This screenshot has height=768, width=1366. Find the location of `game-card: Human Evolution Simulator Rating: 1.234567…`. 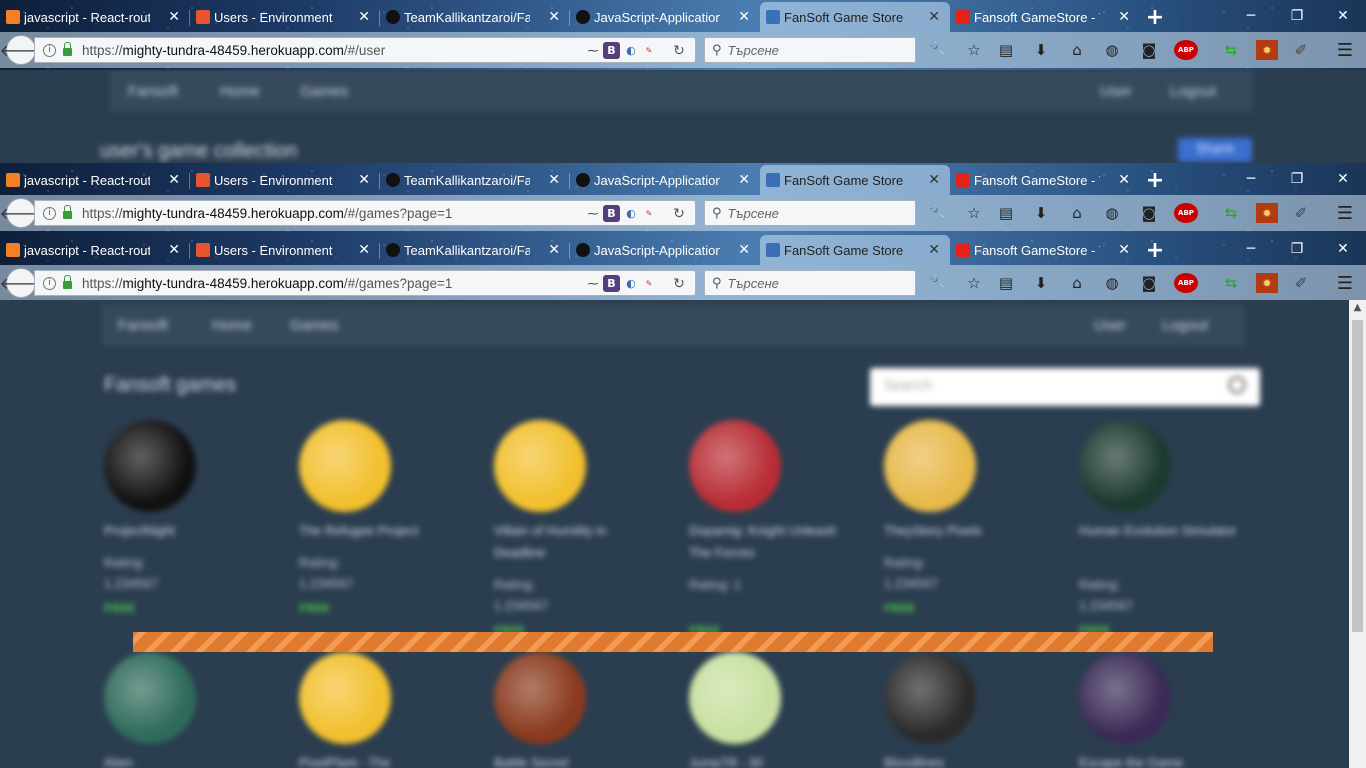

game-card: Human Evolution Simulator Rating: 1.234567… is located at coordinates (1159, 528).